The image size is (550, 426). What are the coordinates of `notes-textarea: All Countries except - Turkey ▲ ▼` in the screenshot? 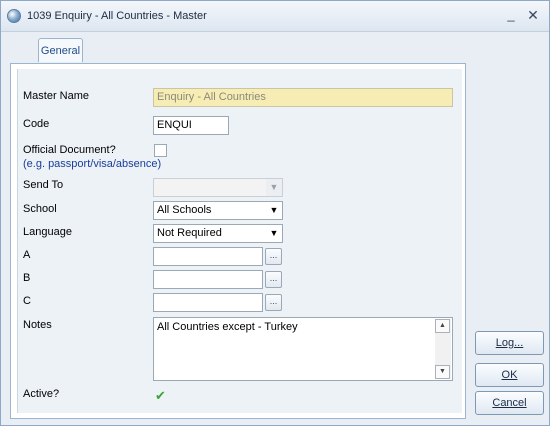 It's located at (303, 349).